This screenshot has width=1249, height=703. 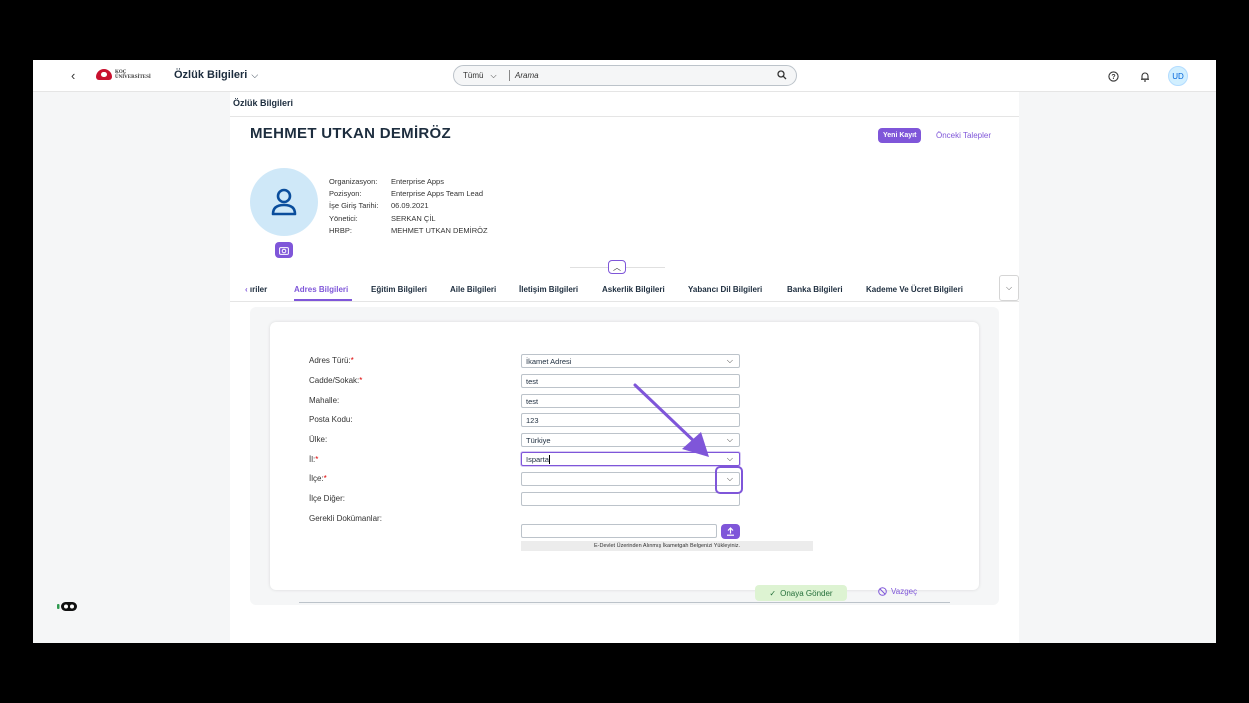 I want to click on cancel-icon, so click(x=882, y=591).